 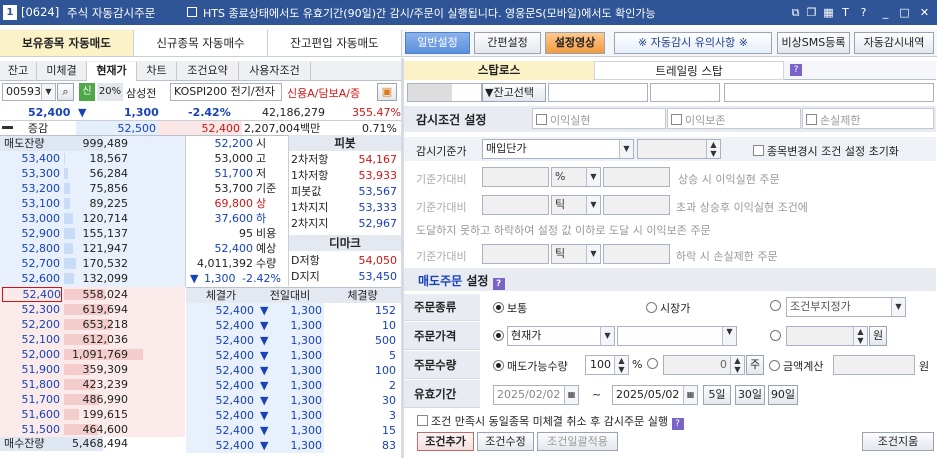 I want to click on subtab-user-condition: 사용자조건, so click(x=275, y=71).